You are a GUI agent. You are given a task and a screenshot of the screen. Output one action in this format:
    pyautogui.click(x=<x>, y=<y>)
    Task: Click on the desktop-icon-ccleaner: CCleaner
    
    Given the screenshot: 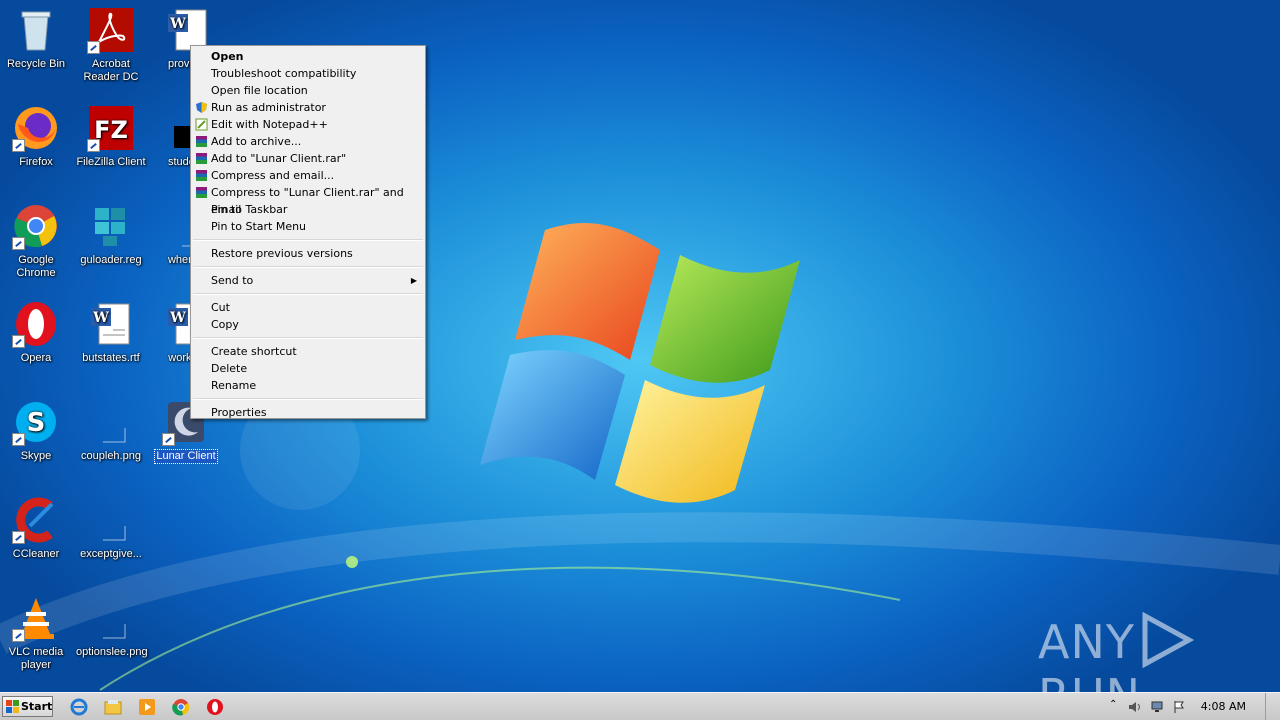 What is the action you would take?
    pyautogui.click(x=36, y=528)
    